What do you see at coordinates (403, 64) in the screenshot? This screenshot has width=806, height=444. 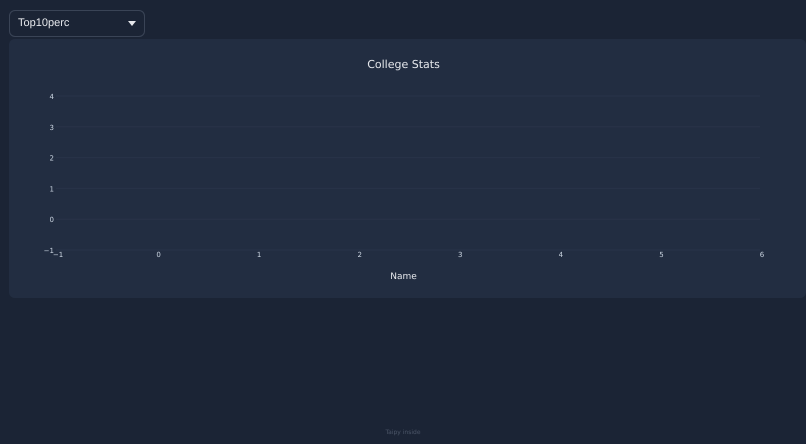 I see `chart-title: College Stats` at bounding box center [403, 64].